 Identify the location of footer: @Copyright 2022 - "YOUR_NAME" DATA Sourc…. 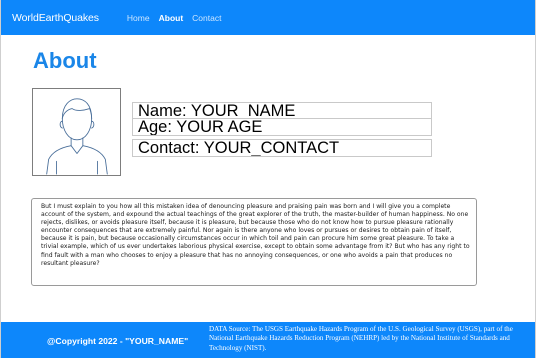
(268, 340).